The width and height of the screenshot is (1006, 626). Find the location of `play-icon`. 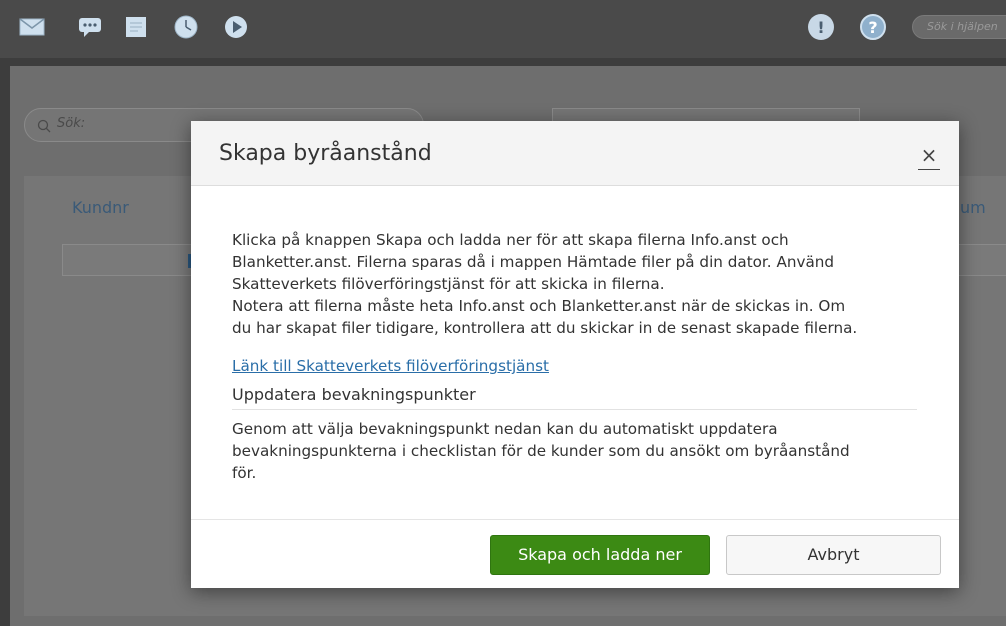

play-icon is located at coordinates (236, 27).